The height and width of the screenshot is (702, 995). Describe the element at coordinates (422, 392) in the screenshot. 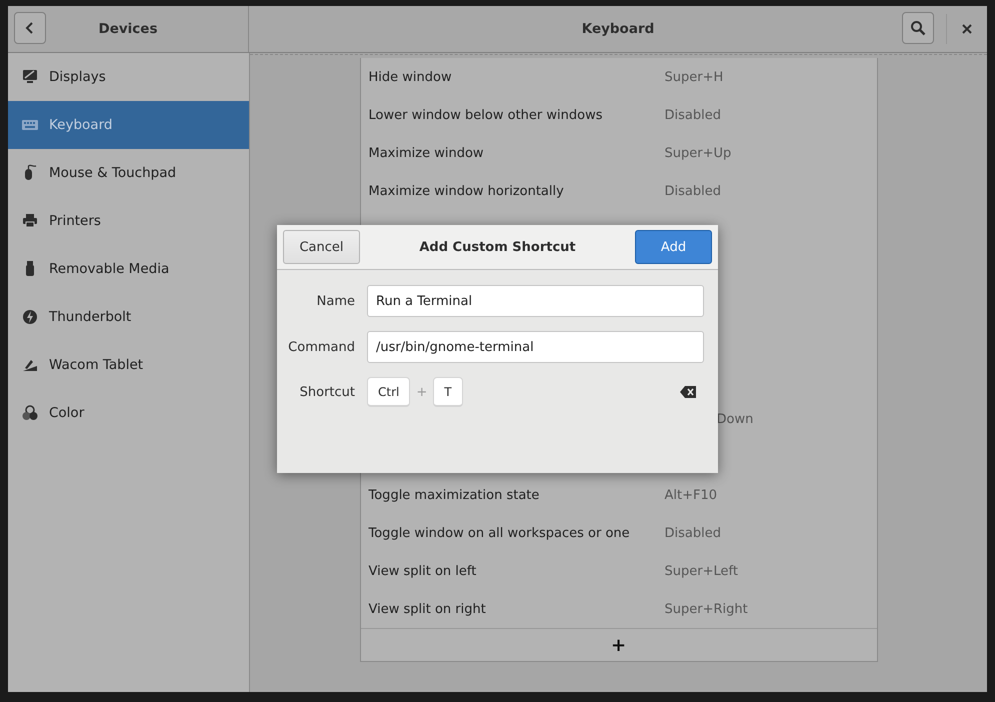

I see `plus-sign: +` at that location.